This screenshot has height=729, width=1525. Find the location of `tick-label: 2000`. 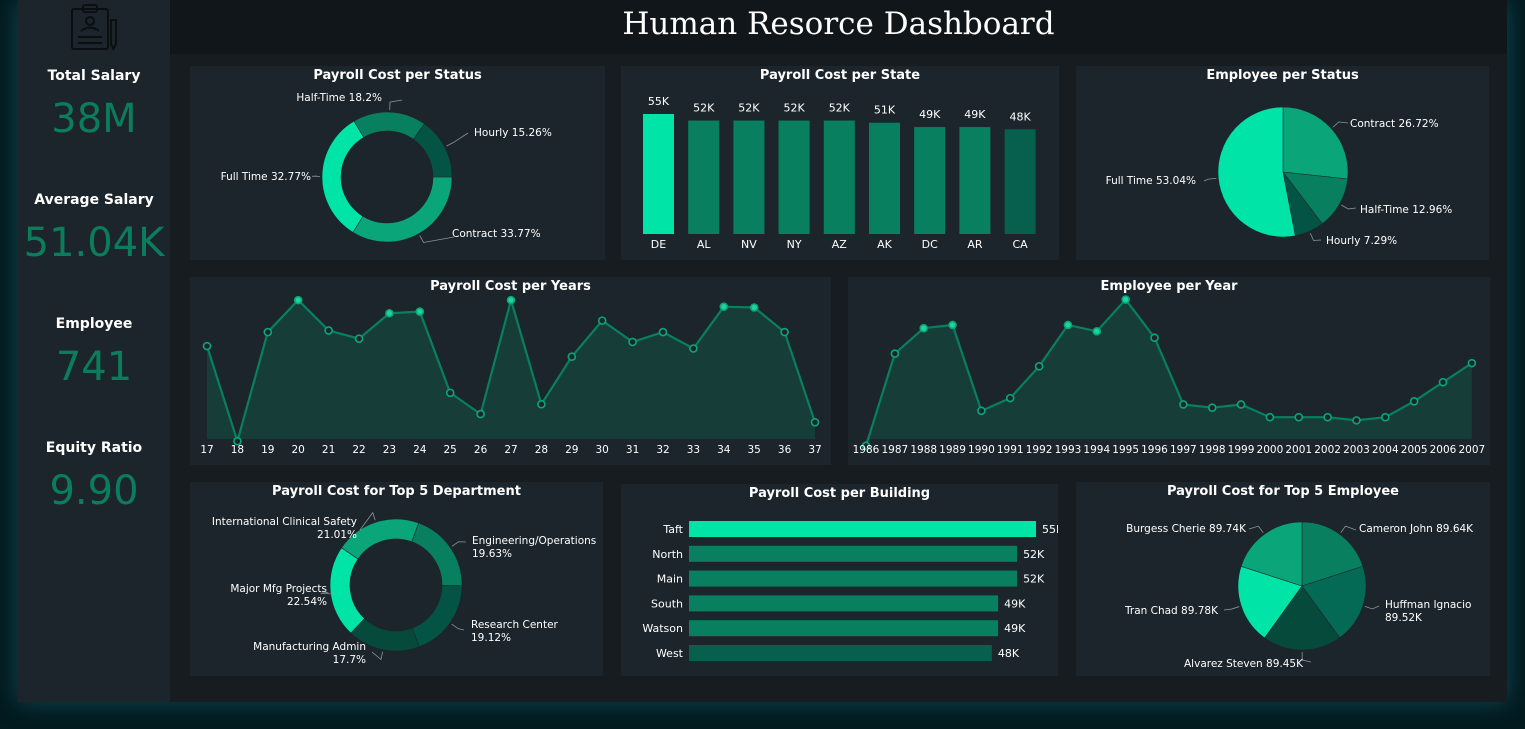

tick-label: 2000 is located at coordinates (1270, 450).